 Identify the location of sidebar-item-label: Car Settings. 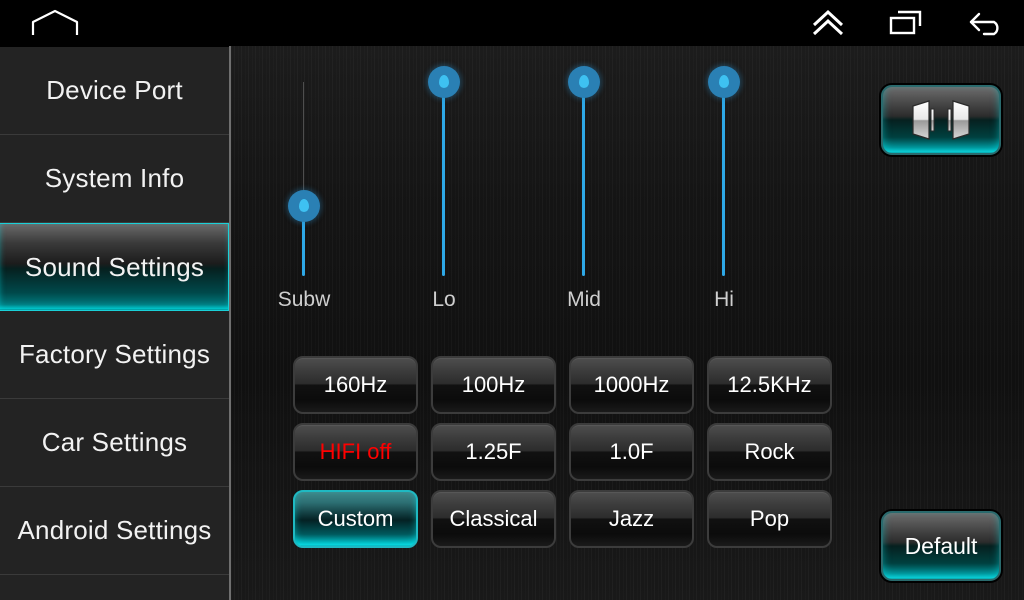
(114, 442).